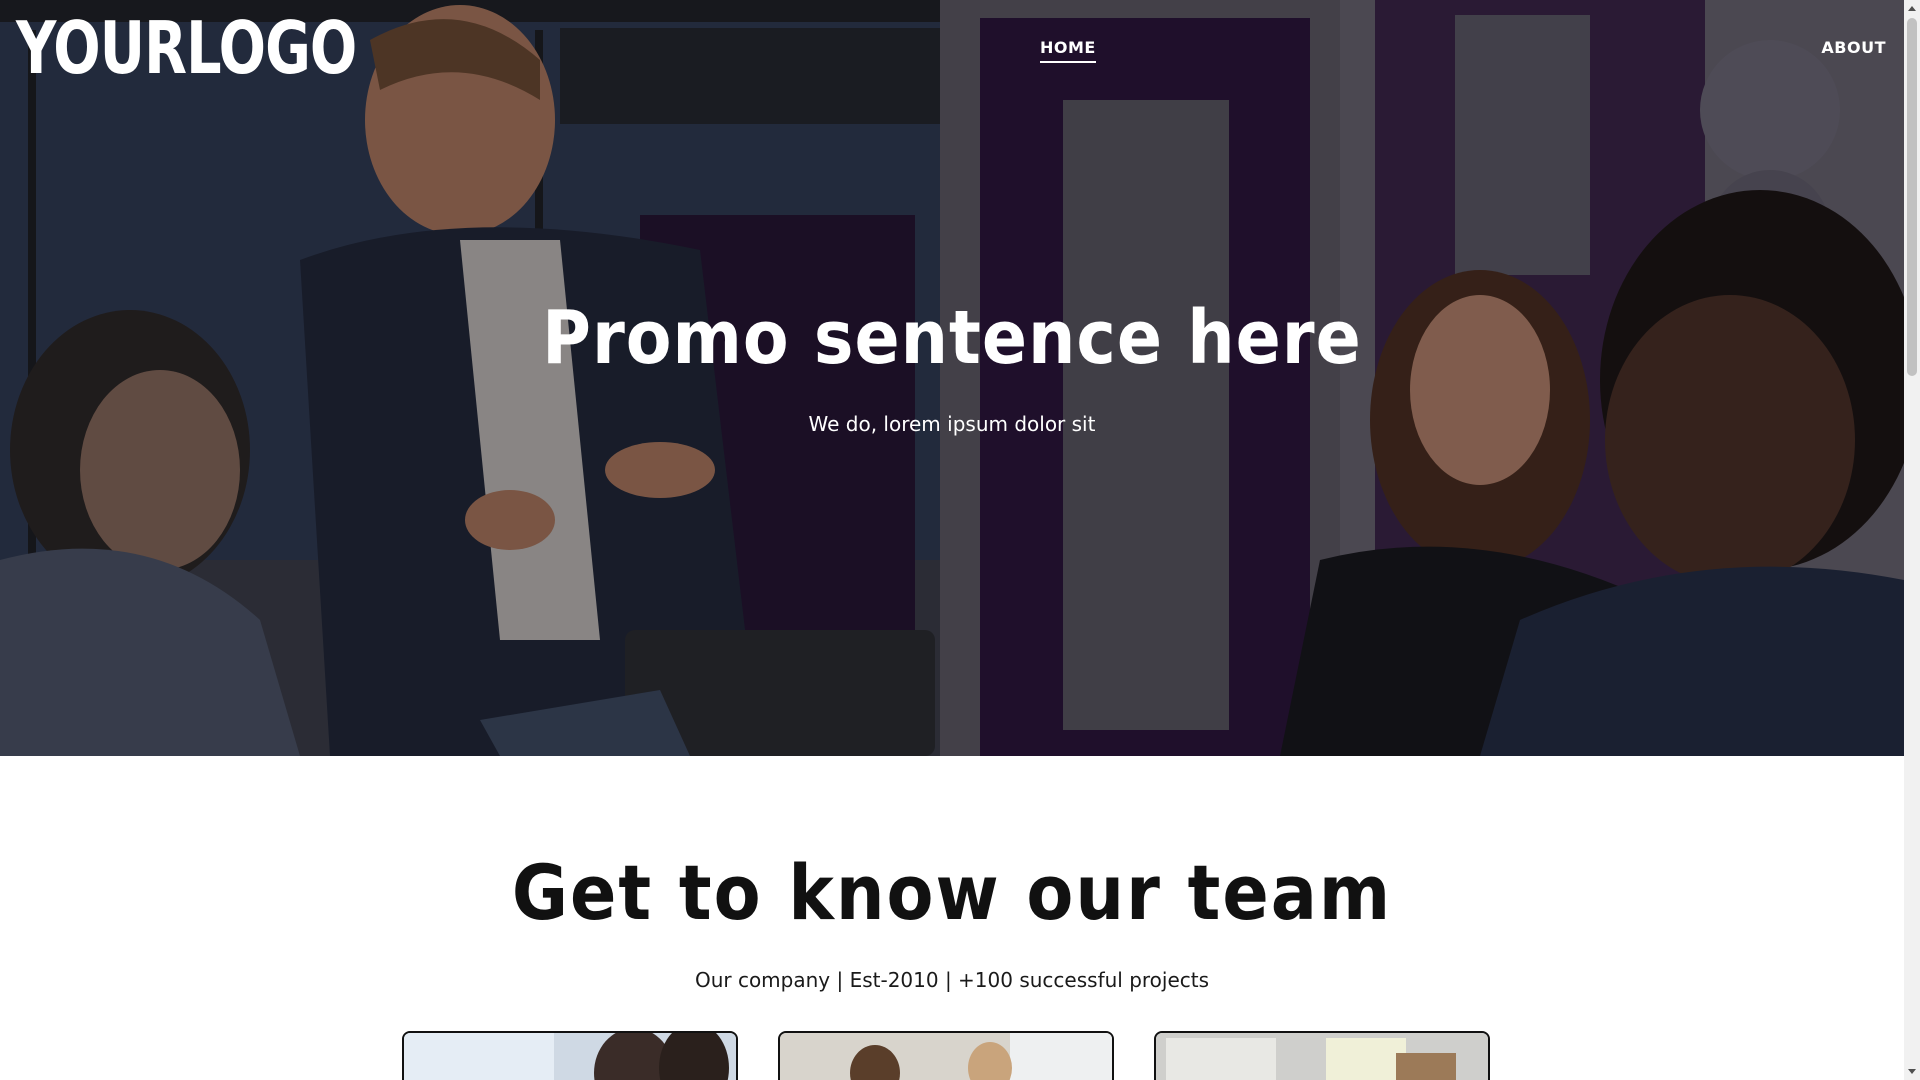  Describe the element at coordinates (952, 892) in the screenshot. I see `team-title: Get to know our team` at that location.